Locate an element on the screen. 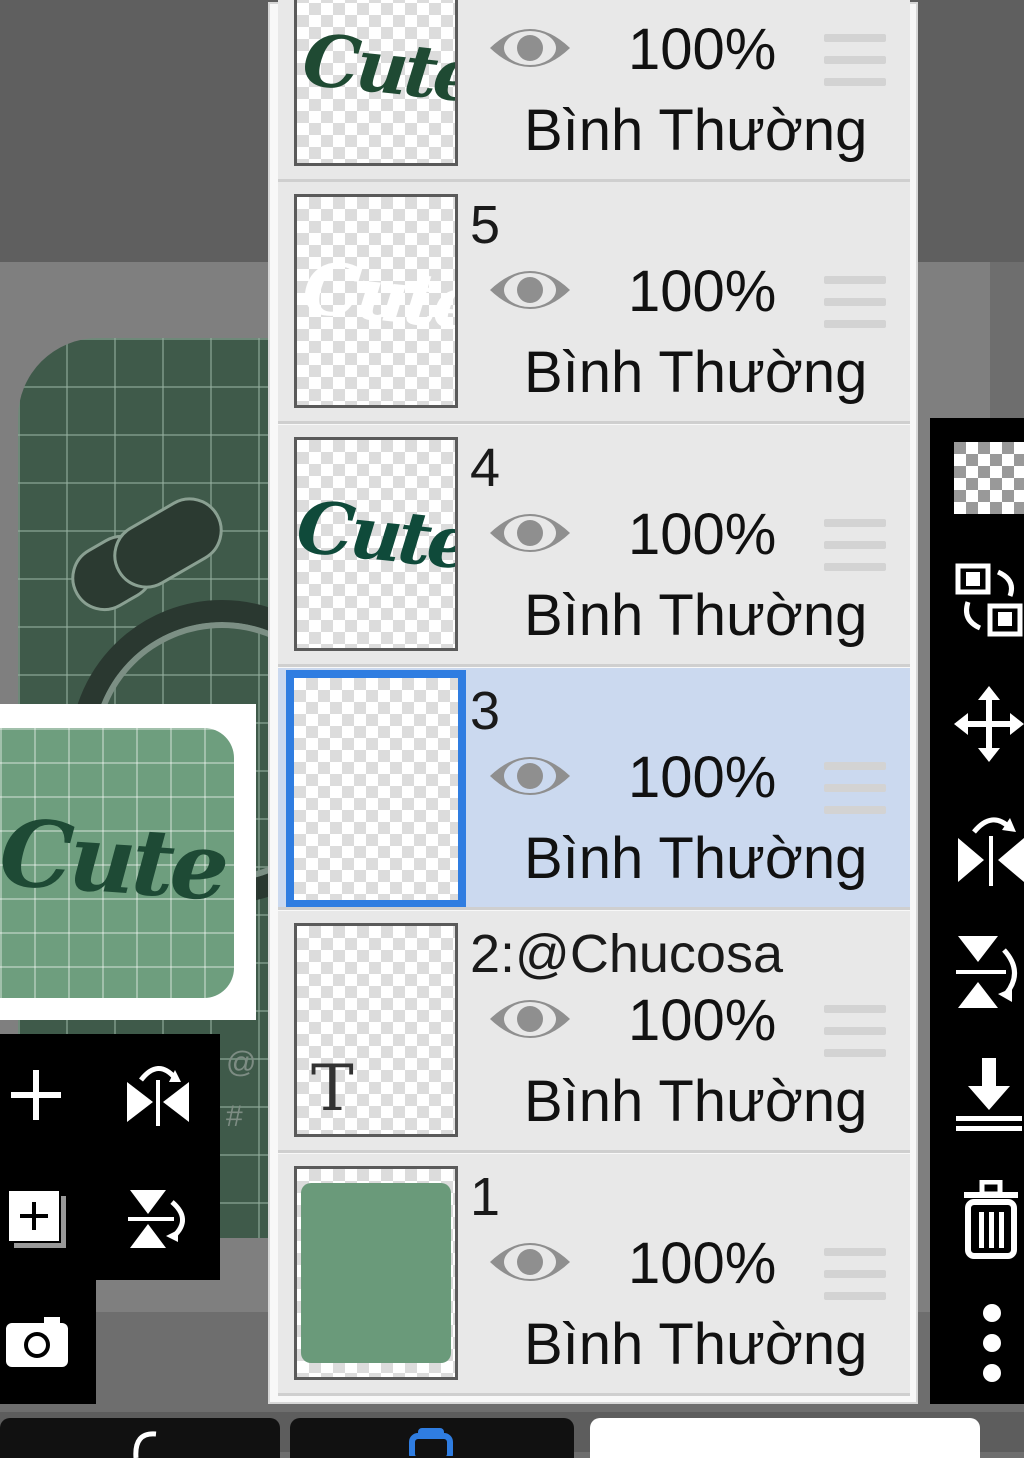 This screenshot has height=1458, width=1024. preview-artwork: Cute is located at coordinates (117, 863).